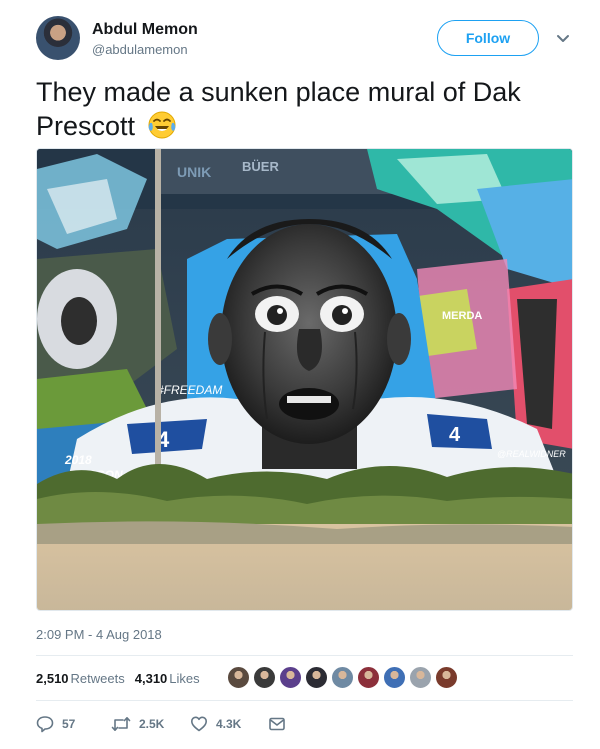 Image resolution: width=600 pixels, height=749 pixels. I want to click on mural-tag-2018: 2018, so click(78, 460).